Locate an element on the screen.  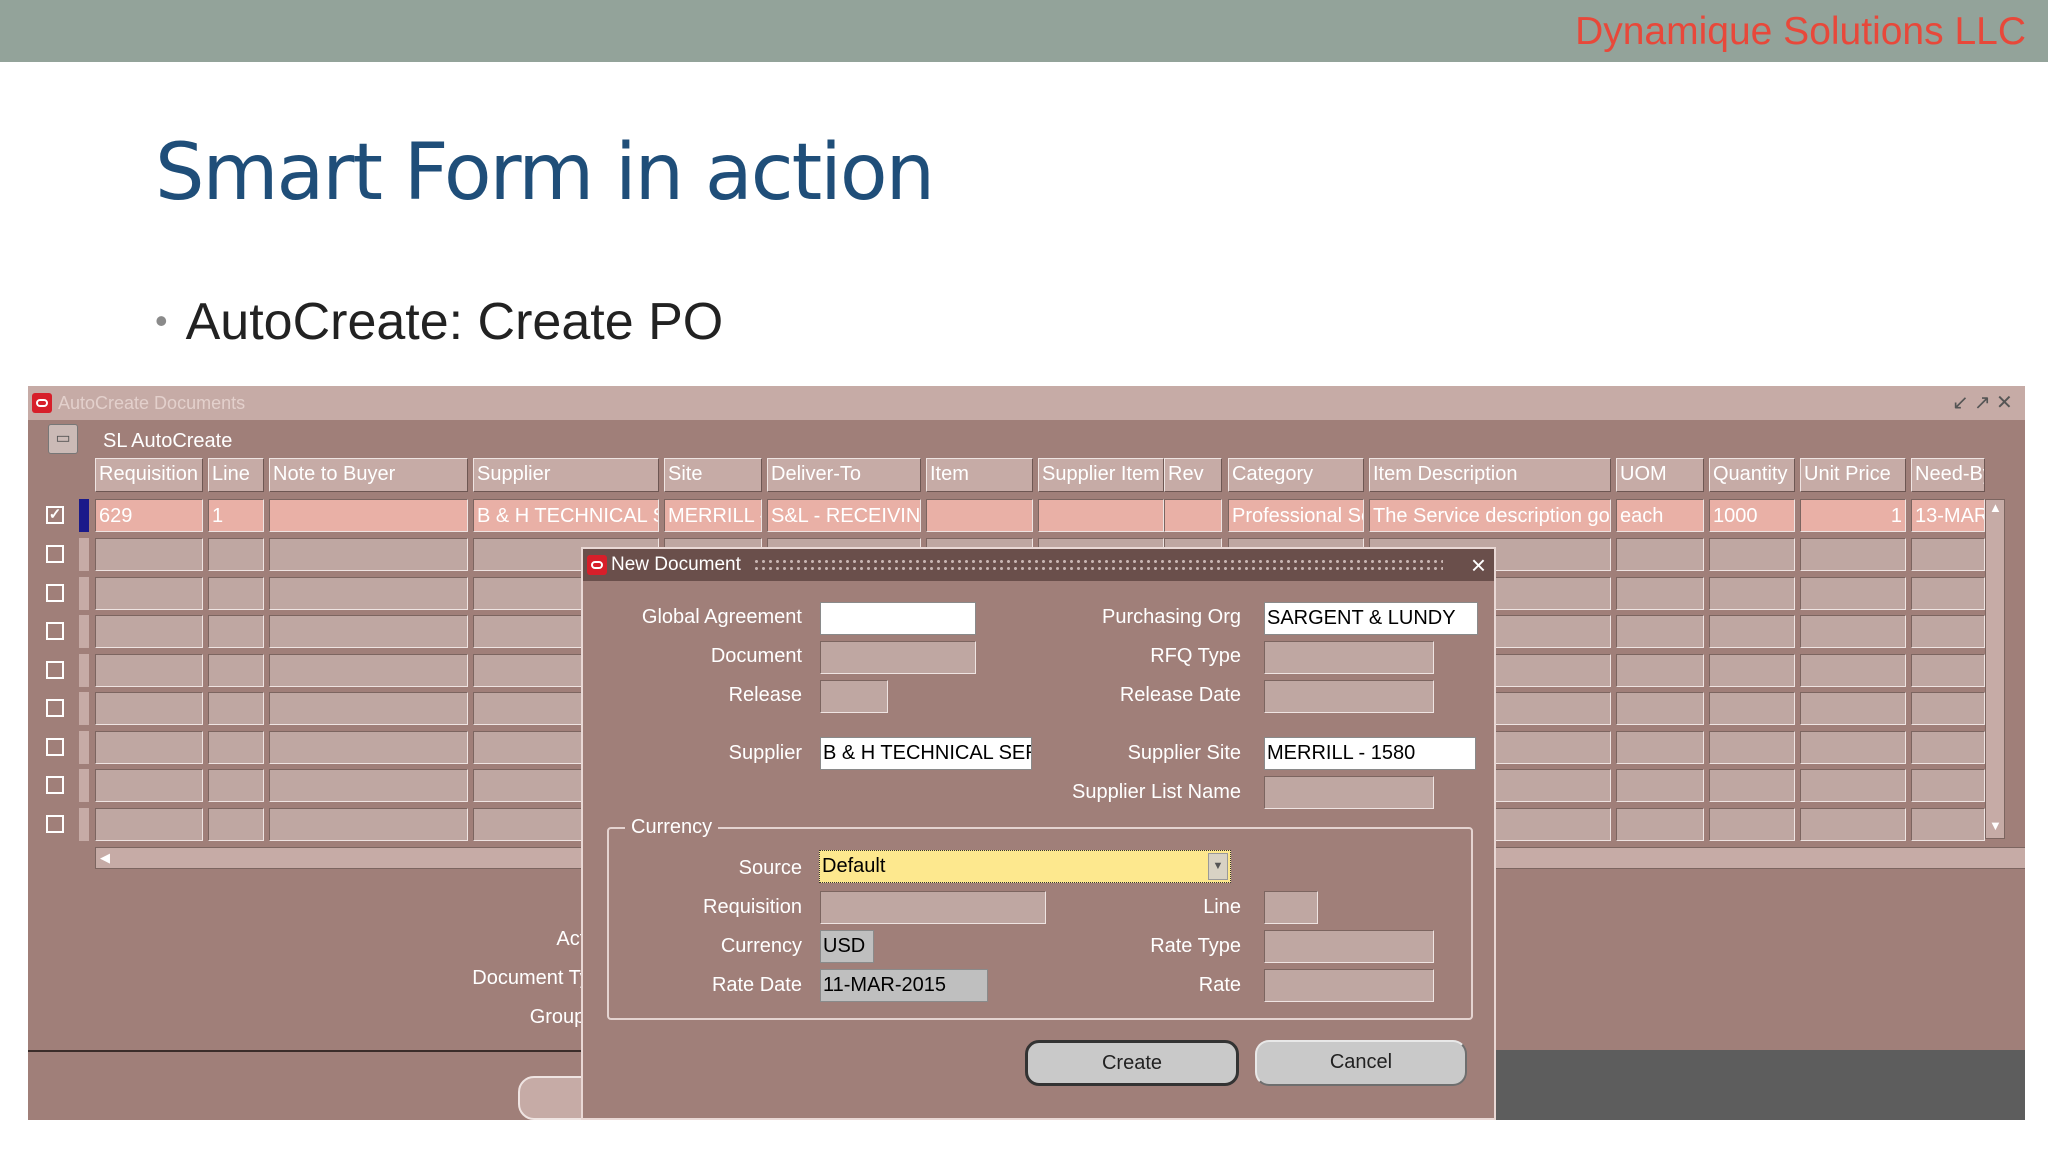
cancel-button: Cancel is located at coordinates (1361, 1063).